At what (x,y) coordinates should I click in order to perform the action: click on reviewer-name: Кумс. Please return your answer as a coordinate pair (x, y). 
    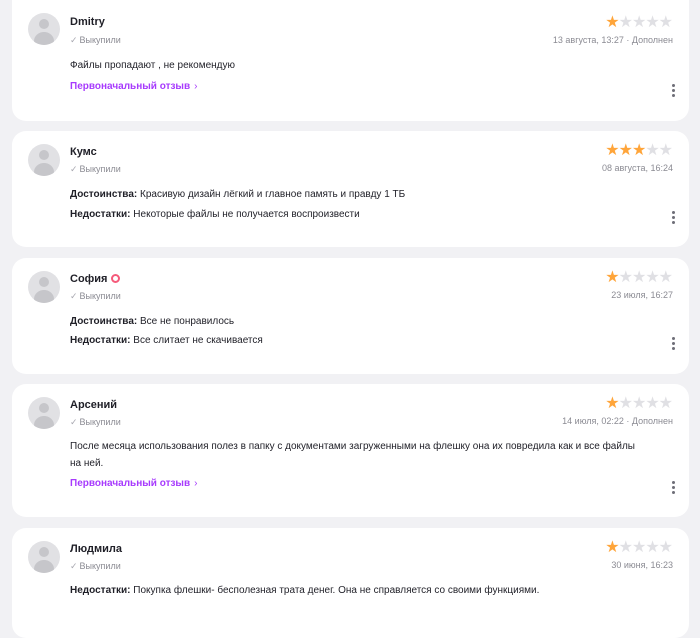
    Looking at the image, I should click on (83, 152).